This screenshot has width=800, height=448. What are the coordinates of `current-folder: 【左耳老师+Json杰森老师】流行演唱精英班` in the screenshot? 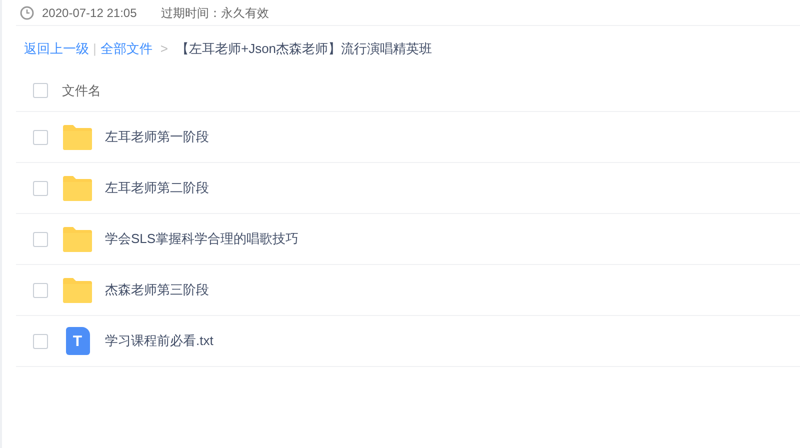 It's located at (304, 49).